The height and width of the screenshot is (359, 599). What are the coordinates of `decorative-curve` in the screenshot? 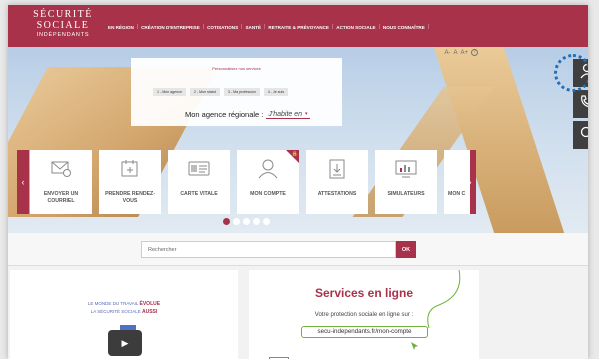 It's located at (444, 299).